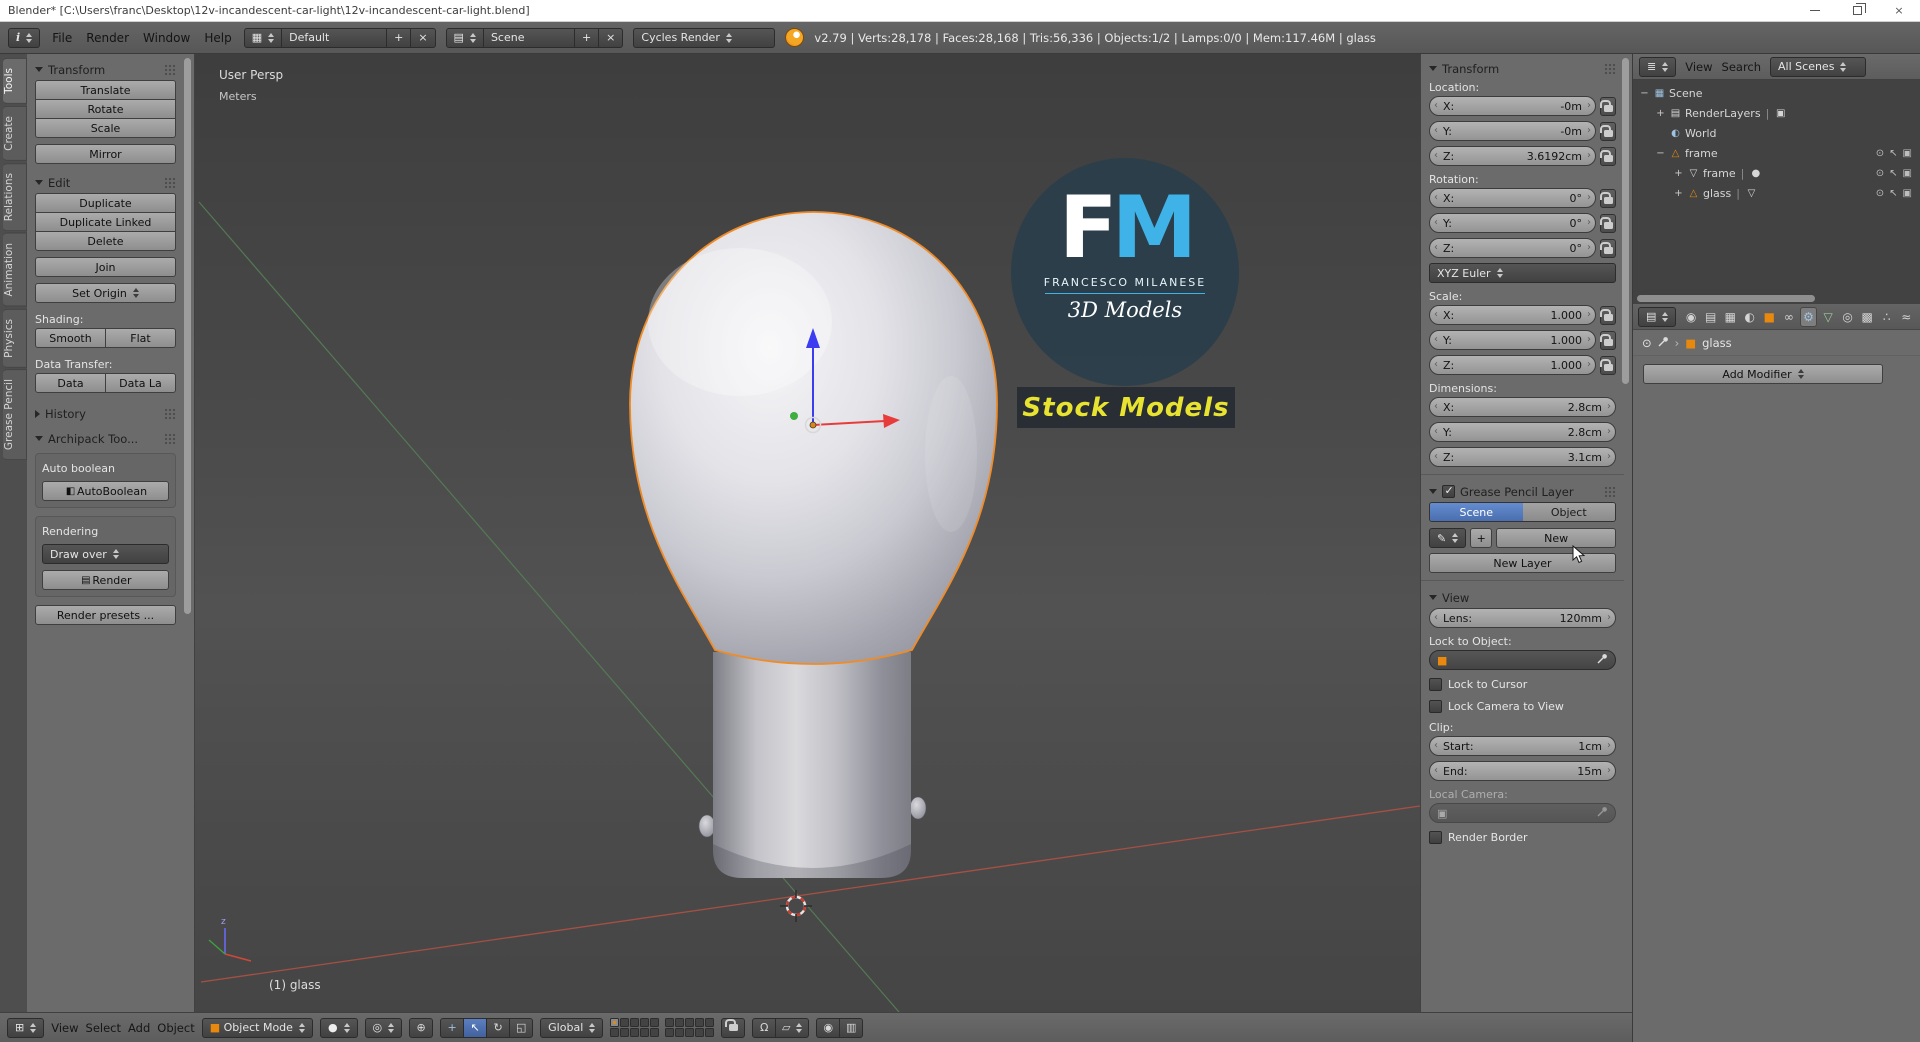 The height and width of the screenshot is (1042, 1920). What do you see at coordinates (105, 69) in the screenshot?
I see `panel-header-transform: Transform` at bounding box center [105, 69].